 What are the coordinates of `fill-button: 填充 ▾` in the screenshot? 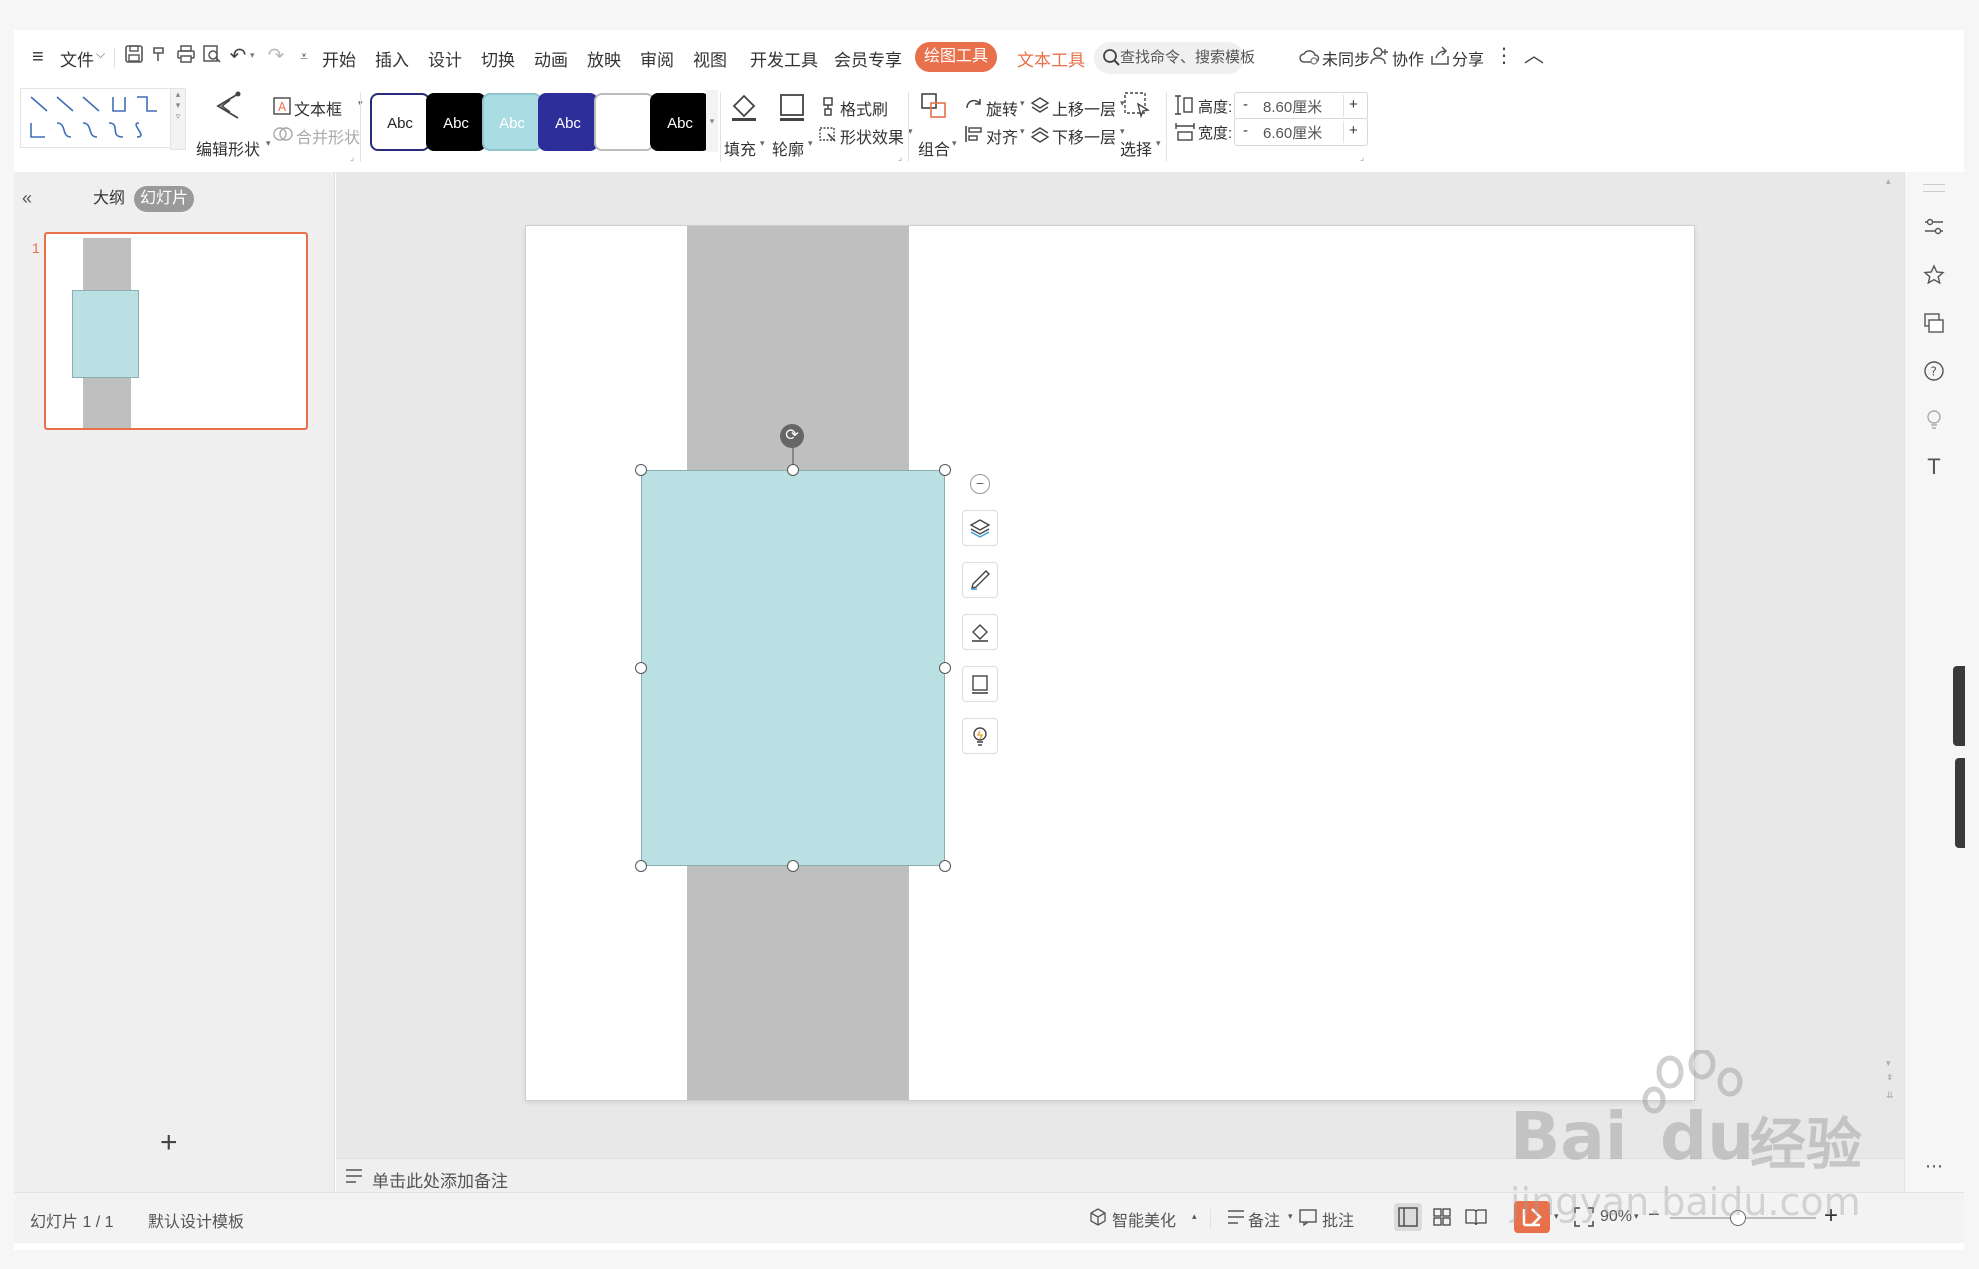 It's located at (744, 126).